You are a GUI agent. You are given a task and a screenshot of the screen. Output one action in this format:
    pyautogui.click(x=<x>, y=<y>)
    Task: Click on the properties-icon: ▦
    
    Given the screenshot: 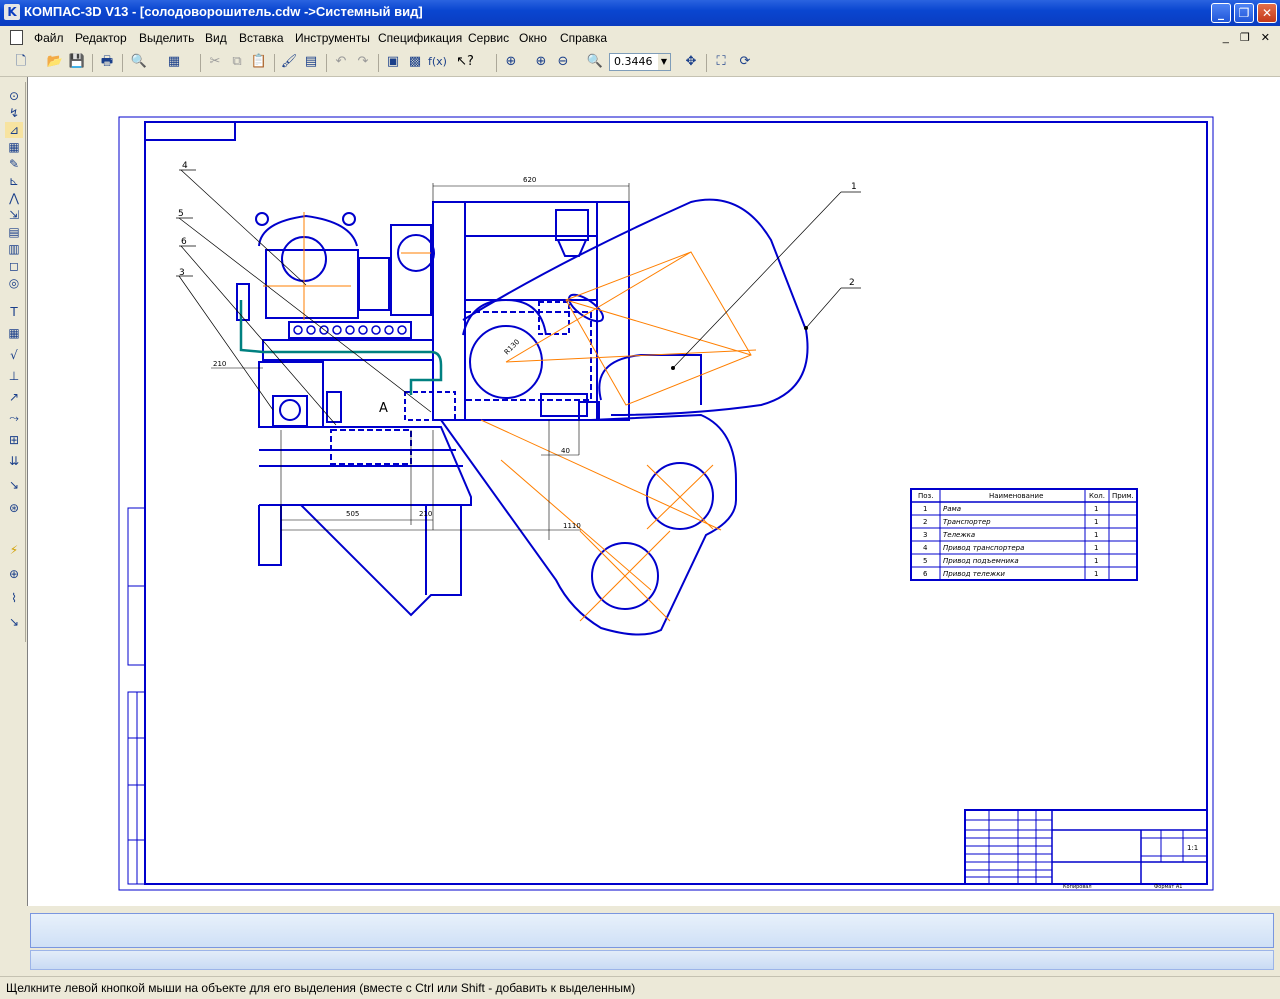 What is the action you would take?
    pyautogui.click(x=174, y=62)
    